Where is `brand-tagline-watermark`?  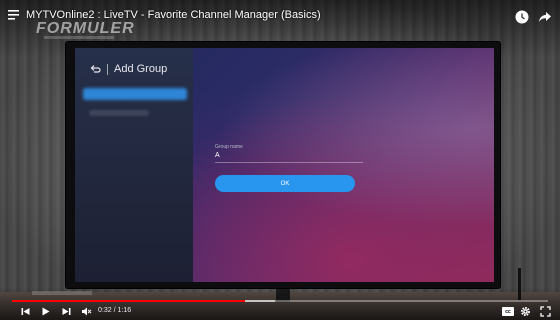 brand-tagline-watermark is located at coordinates (79, 37).